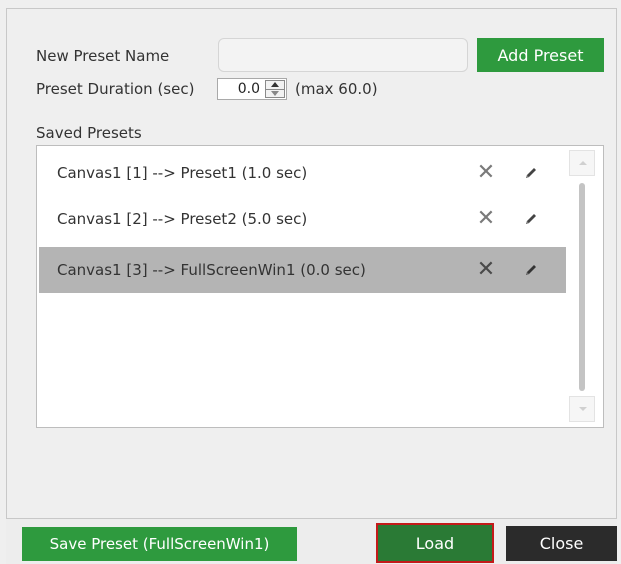 Image resolution: width=621 pixels, height=564 pixels. I want to click on duration-value: 0.0, so click(239, 89).